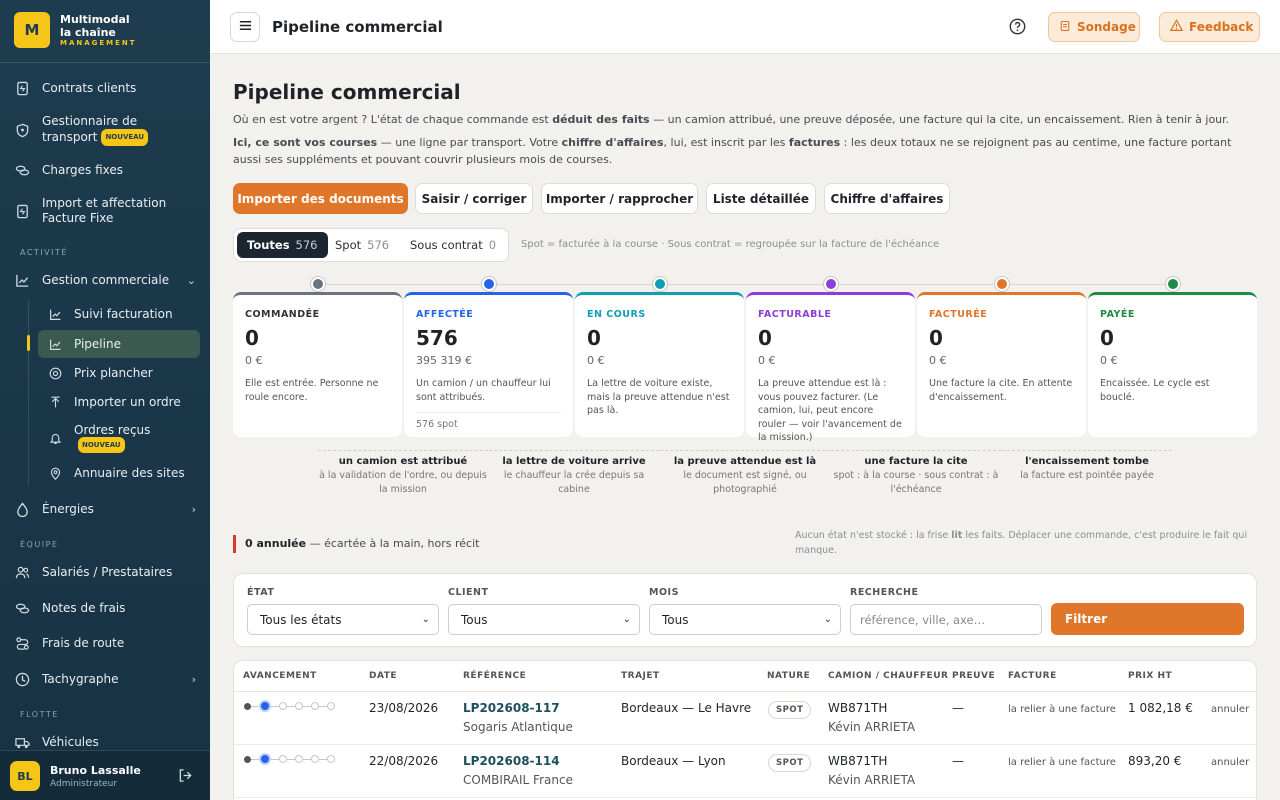  Describe the element at coordinates (305, 142) in the screenshot. I see `intro-bold: Ici, ce sont vos courses` at that location.